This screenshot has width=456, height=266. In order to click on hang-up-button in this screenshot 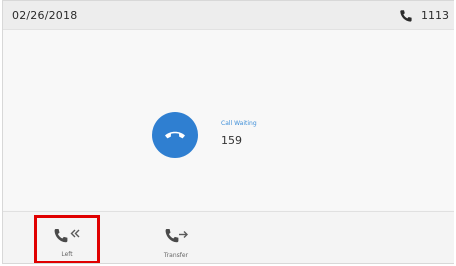, I will do `click(175, 135)`.